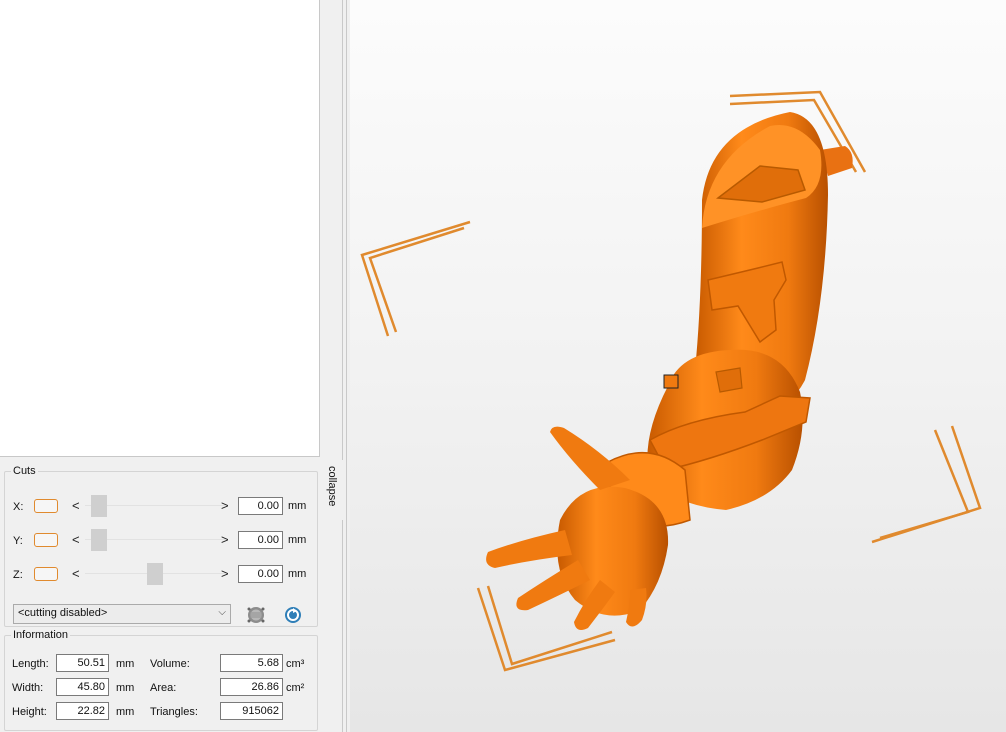 Image resolution: width=1006 pixels, height=732 pixels. I want to click on slider-thumb-z, so click(155, 574).